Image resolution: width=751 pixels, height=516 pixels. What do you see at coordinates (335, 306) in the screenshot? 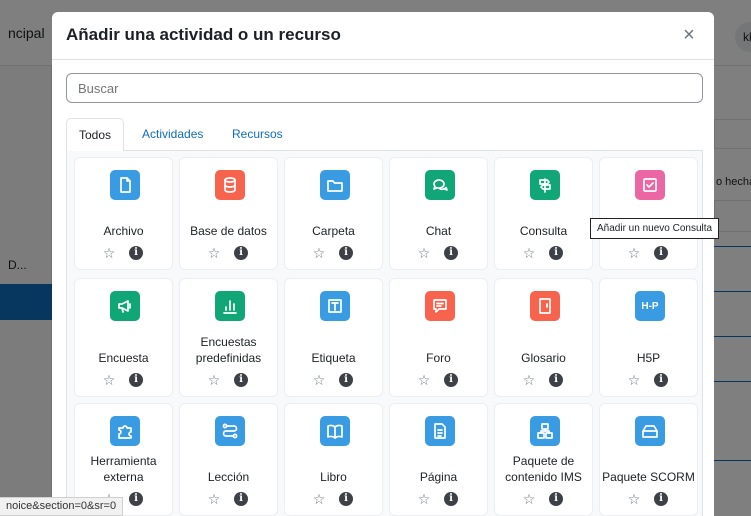
I see `text-label-icon` at bounding box center [335, 306].